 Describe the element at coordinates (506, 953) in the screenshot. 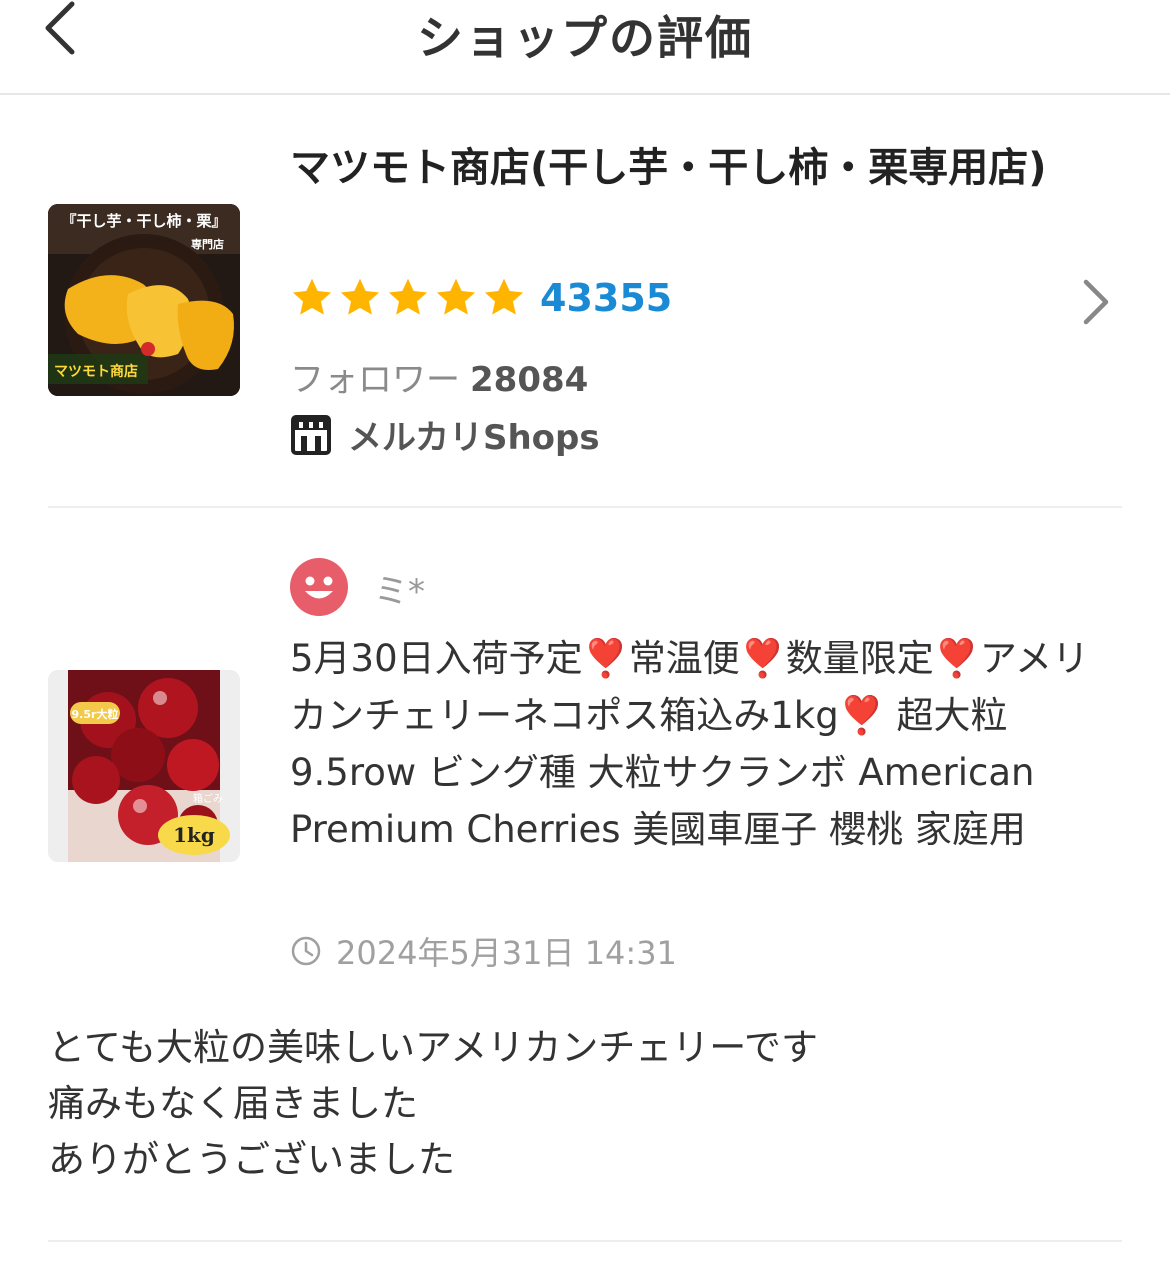

I see `timestamp-text: 2024年5月31日 14:31` at that location.